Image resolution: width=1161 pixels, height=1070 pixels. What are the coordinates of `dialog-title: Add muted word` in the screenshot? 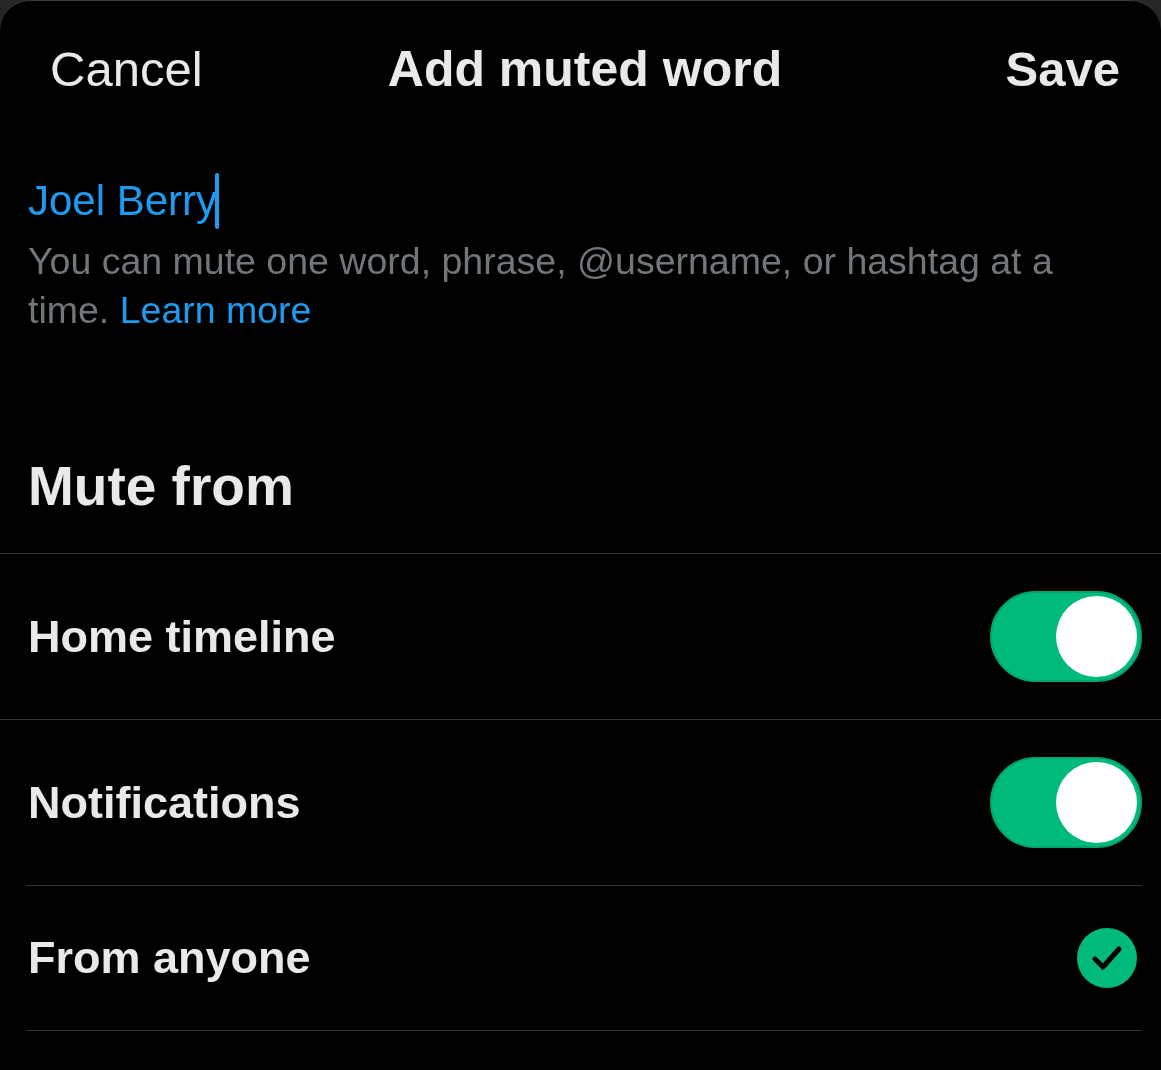 It's located at (585, 68).